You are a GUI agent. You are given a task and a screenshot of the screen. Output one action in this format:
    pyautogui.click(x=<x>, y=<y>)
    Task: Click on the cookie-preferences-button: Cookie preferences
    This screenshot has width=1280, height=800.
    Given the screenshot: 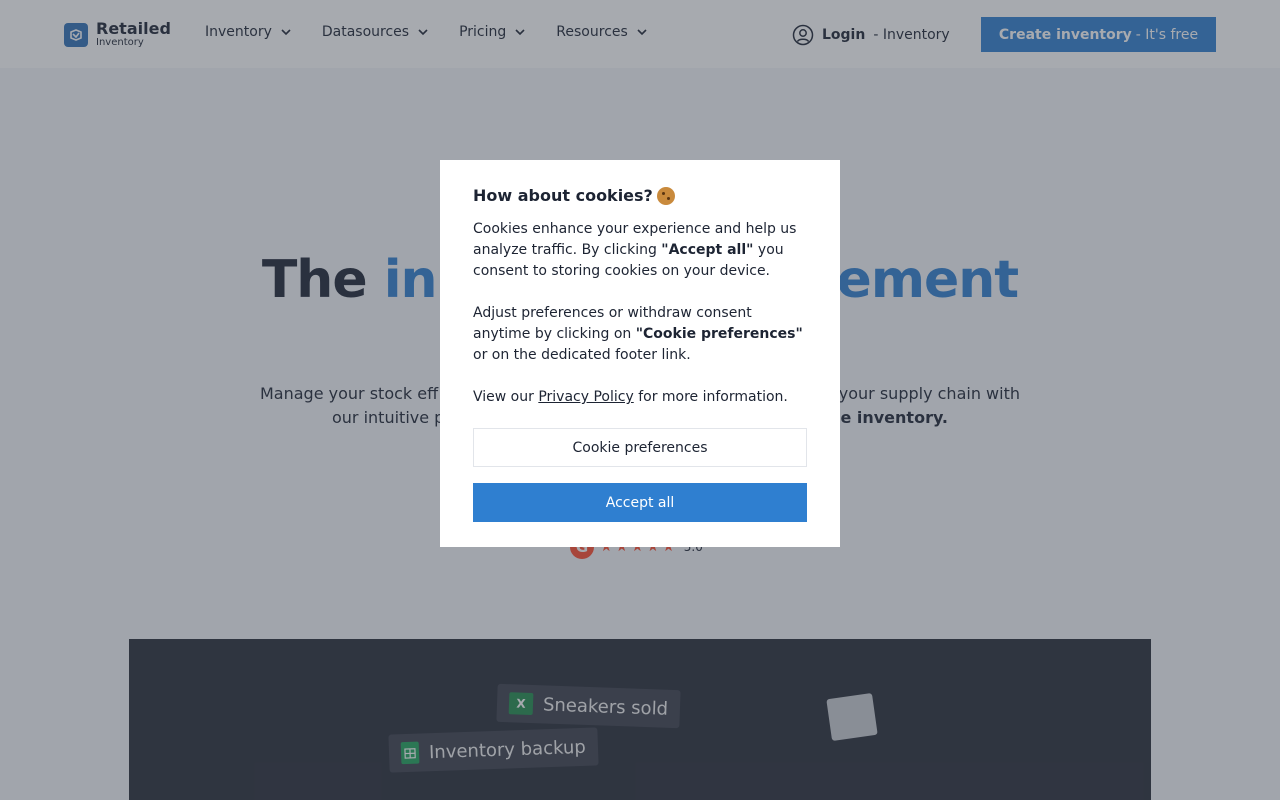 What is the action you would take?
    pyautogui.click(x=640, y=447)
    